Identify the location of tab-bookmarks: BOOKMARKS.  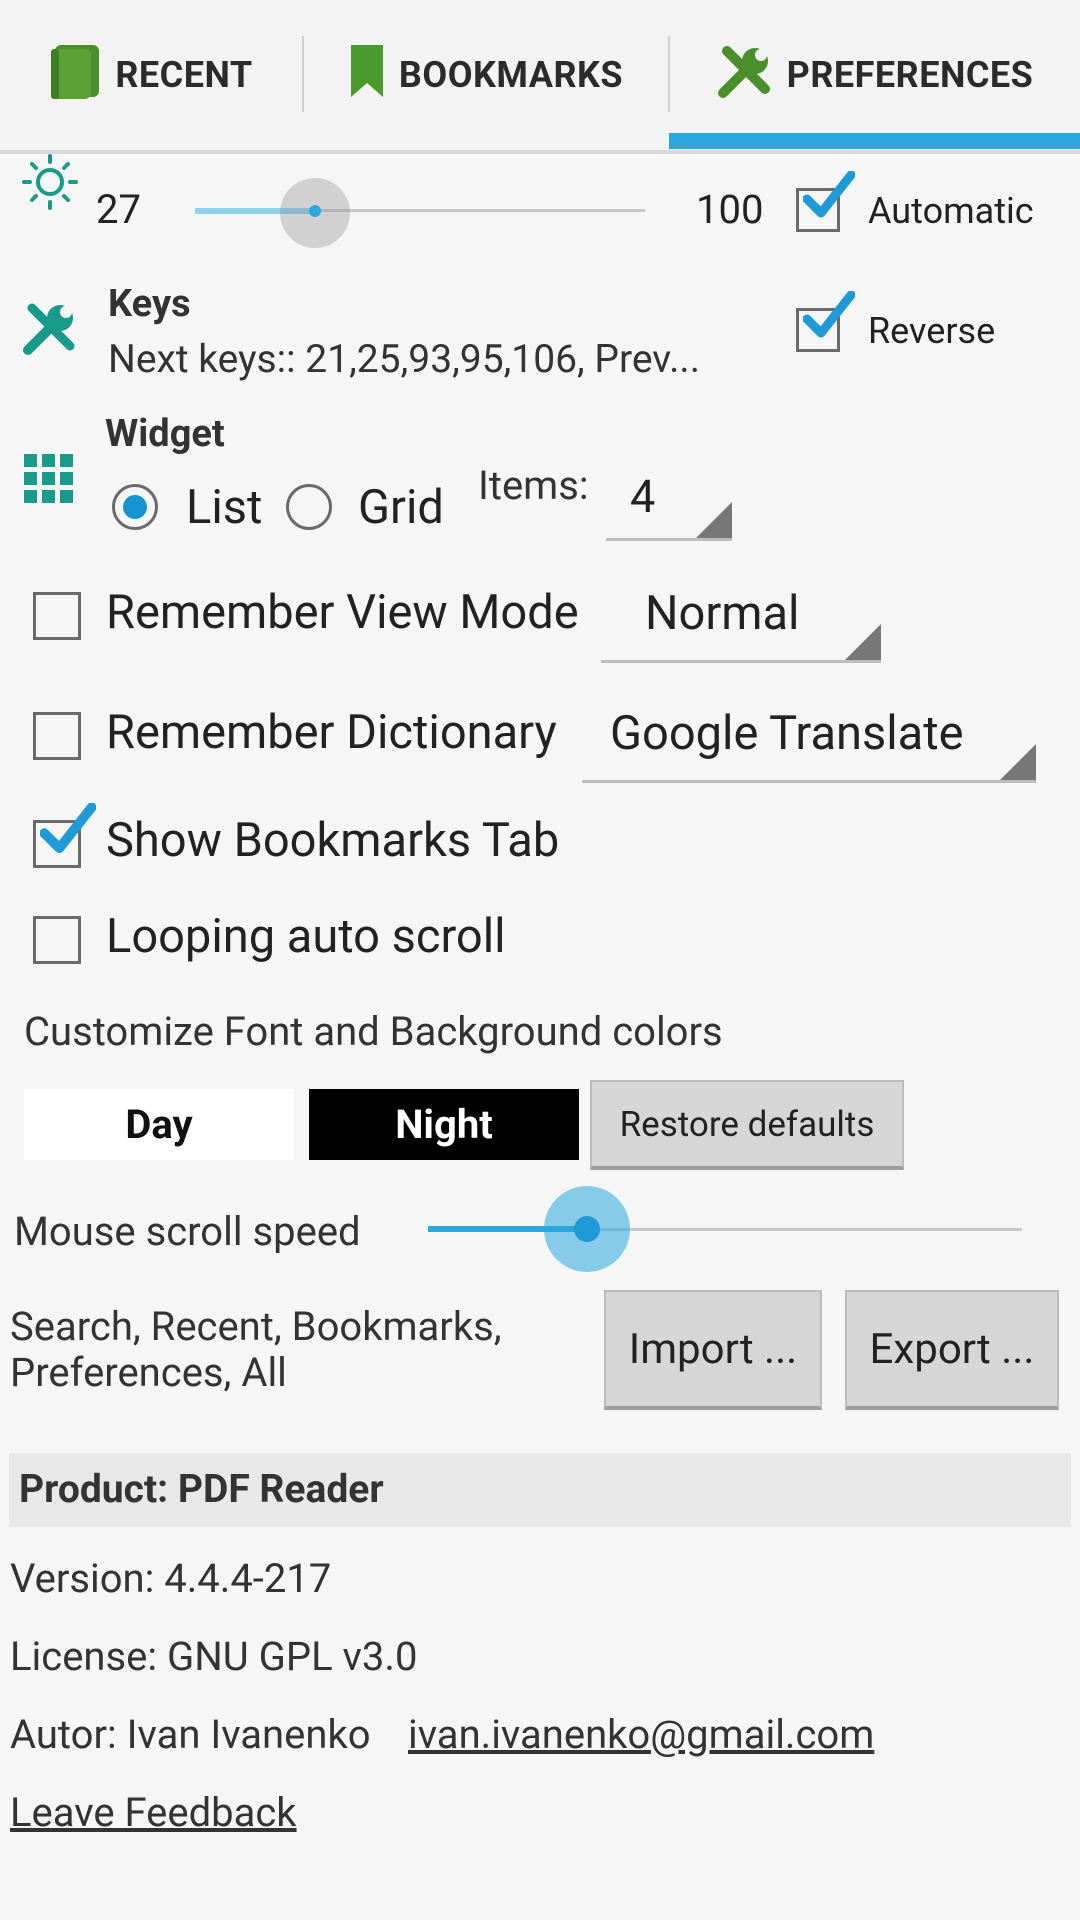
(486, 75).